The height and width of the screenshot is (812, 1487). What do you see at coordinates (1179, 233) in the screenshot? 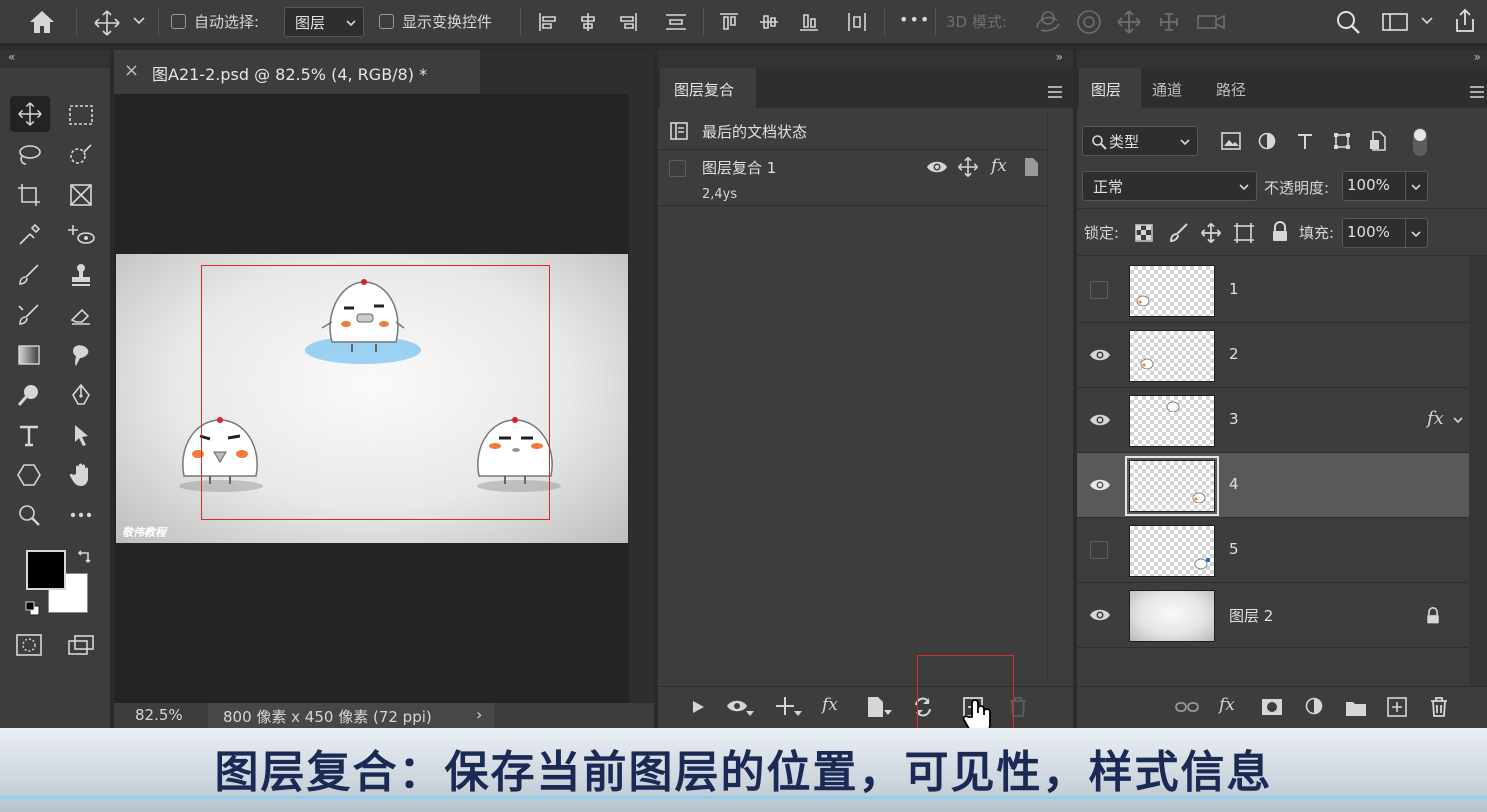
I see `lock-pixels-icon` at bounding box center [1179, 233].